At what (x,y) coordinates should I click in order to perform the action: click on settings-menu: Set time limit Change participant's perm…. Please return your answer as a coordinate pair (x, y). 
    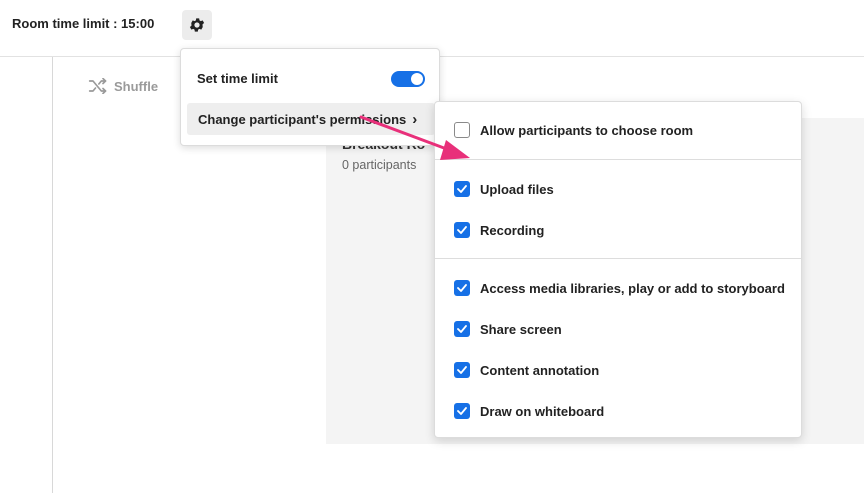
    Looking at the image, I should click on (310, 97).